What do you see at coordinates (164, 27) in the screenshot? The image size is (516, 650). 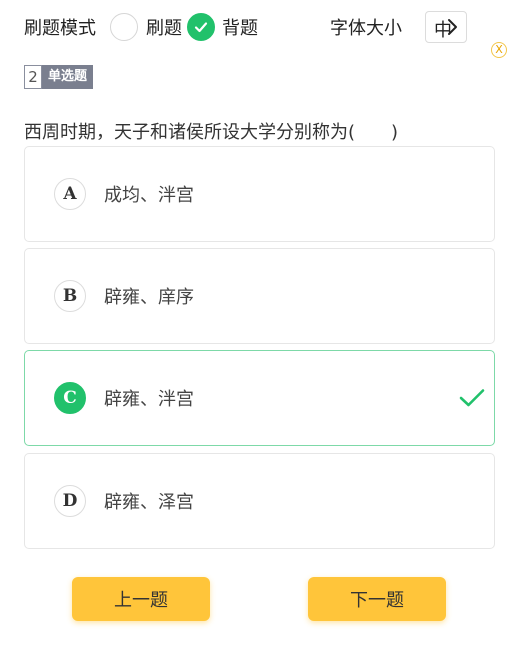 I see `mode-label-practice: 刷题` at bounding box center [164, 27].